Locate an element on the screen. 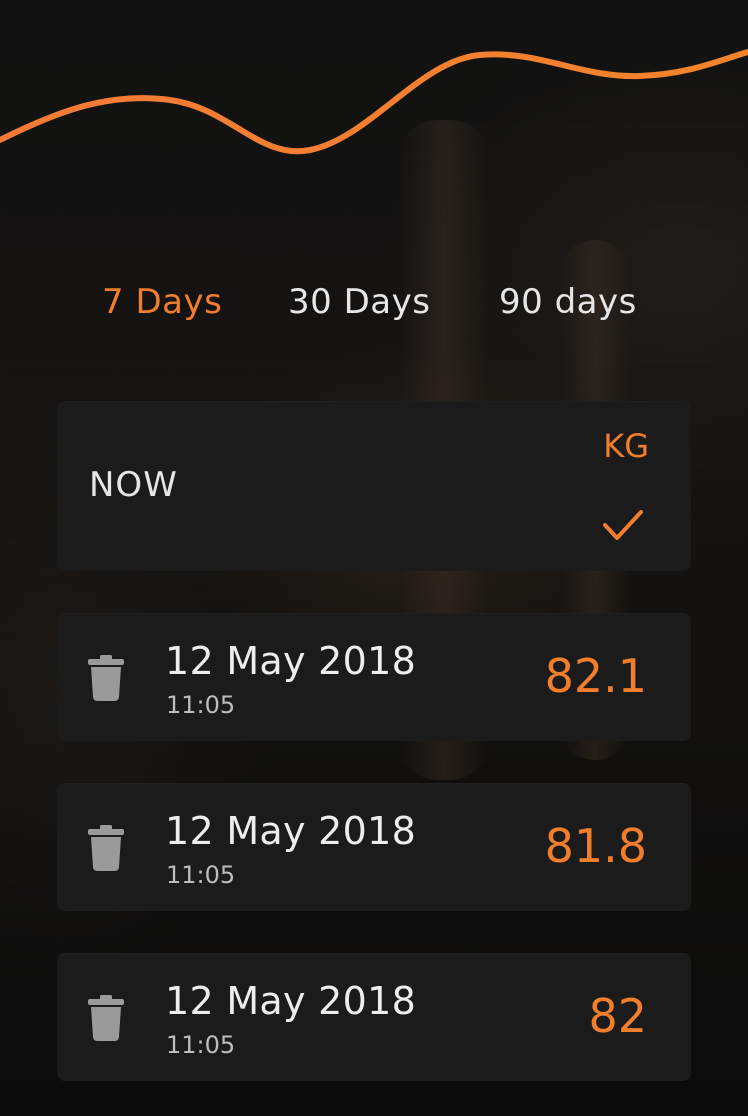  check-icon is located at coordinates (623, 525).